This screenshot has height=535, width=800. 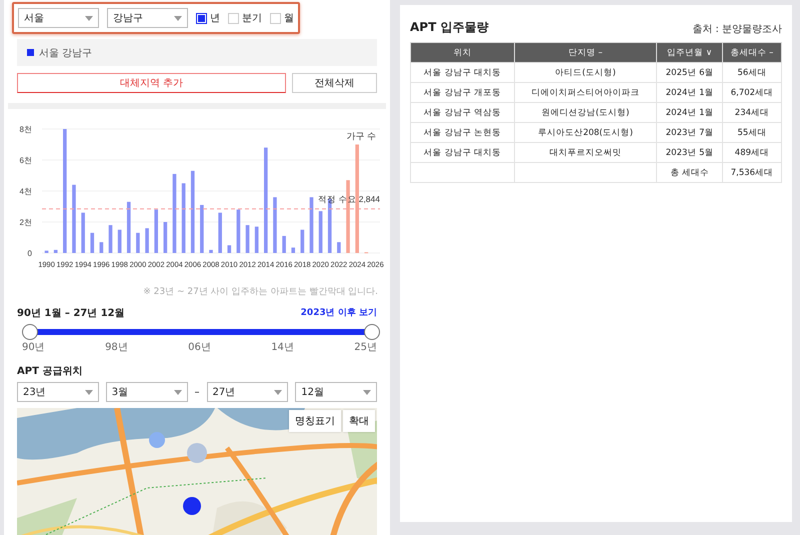 I want to click on table-cell: 489세대, so click(x=752, y=152).